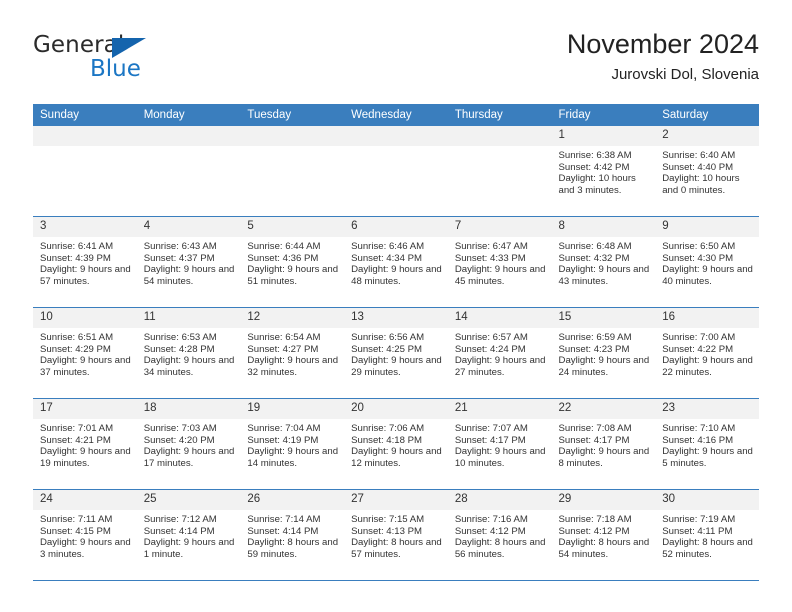  What do you see at coordinates (491, 428) in the screenshot?
I see `sunrise-text: Sunrise: 7:07 AM` at bounding box center [491, 428].